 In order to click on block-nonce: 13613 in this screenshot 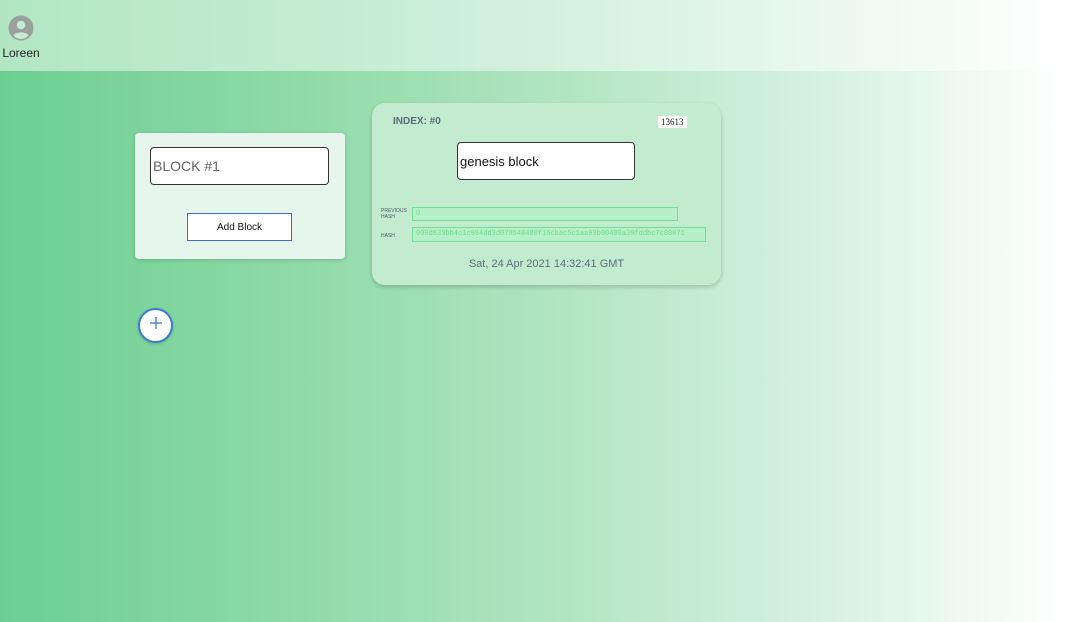, I will do `click(672, 122)`.